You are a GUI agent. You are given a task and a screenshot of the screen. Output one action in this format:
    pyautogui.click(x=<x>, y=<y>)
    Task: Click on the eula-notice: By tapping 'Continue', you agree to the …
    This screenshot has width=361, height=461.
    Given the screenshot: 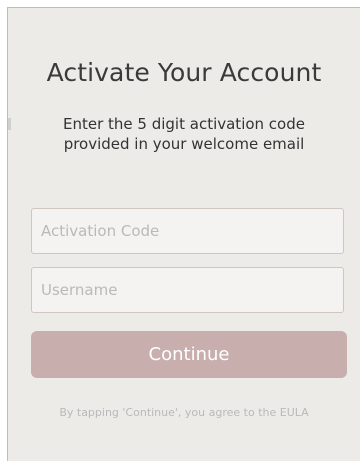 What is the action you would take?
    pyautogui.click(x=184, y=412)
    